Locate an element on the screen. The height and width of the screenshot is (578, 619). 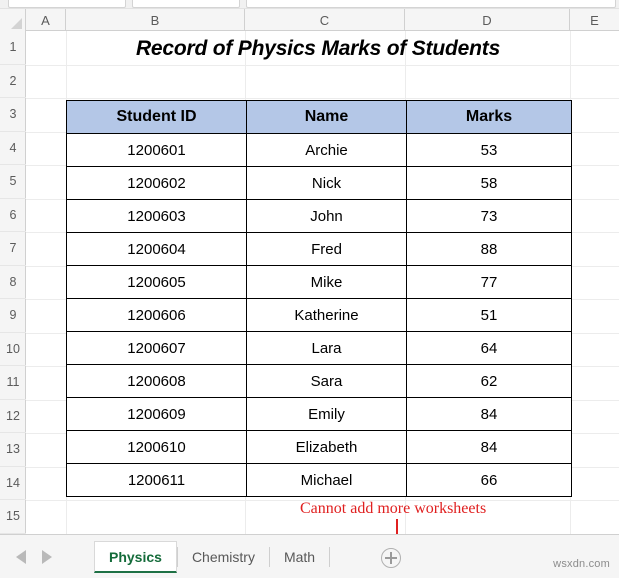
student-id-cell: 1200602 is located at coordinates (156, 183).